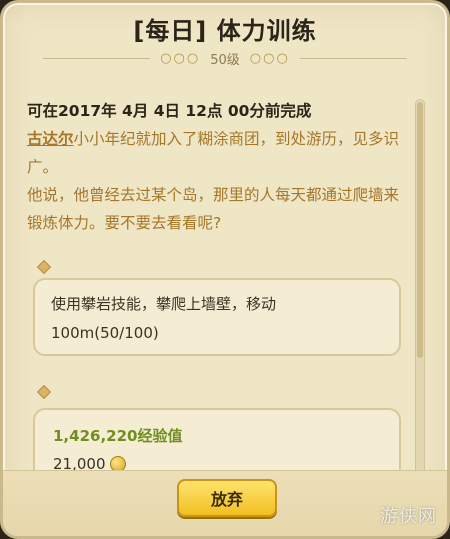 This screenshot has height=539, width=450. Describe the element at coordinates (227, 498) in the screenshot. I see `abandon-button: 放弃` at that location.